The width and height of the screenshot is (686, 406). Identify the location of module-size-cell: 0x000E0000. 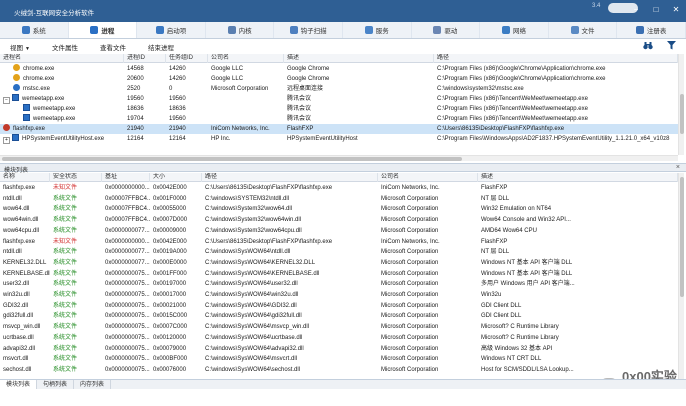
(170, 262).